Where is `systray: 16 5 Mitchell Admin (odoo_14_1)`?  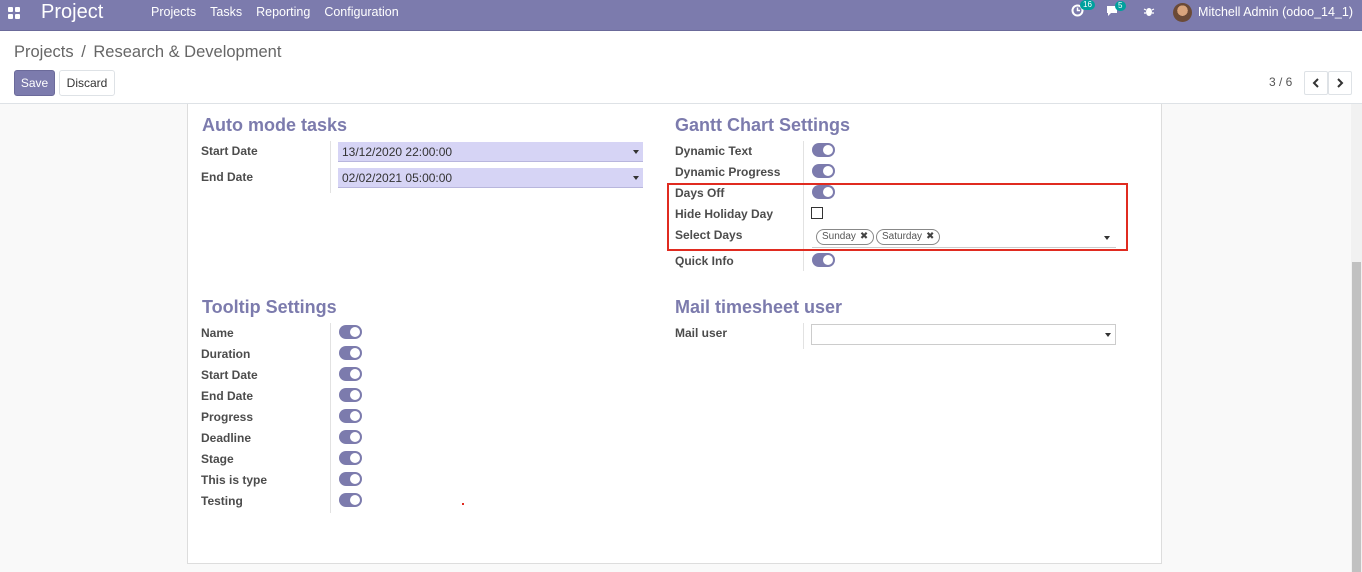 systray: 16 5 Mitchell Admin (odoo_14_1) is located at coordinates (1216, 12).